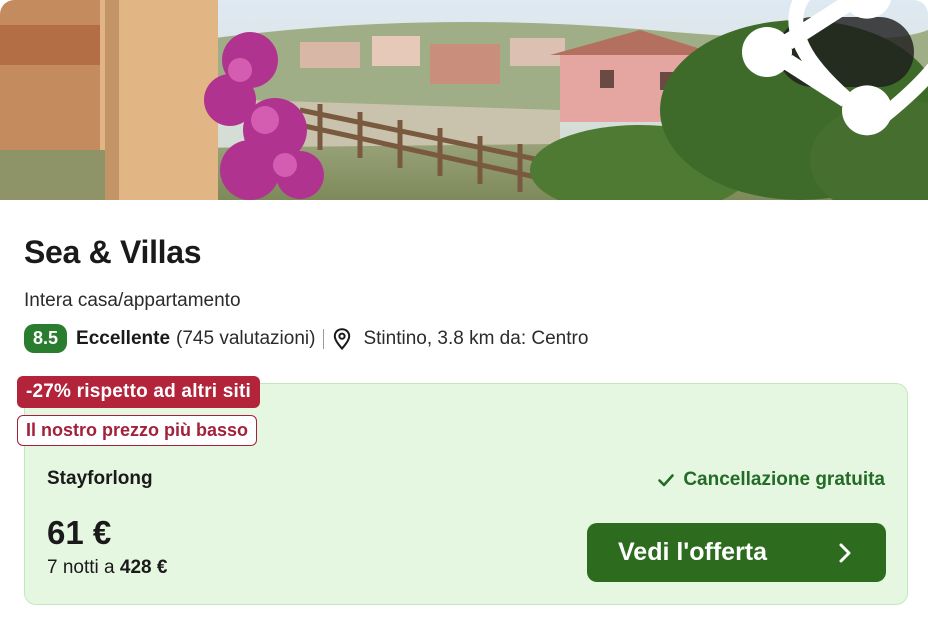  I want to click on heart-icon, so click(669, 76).